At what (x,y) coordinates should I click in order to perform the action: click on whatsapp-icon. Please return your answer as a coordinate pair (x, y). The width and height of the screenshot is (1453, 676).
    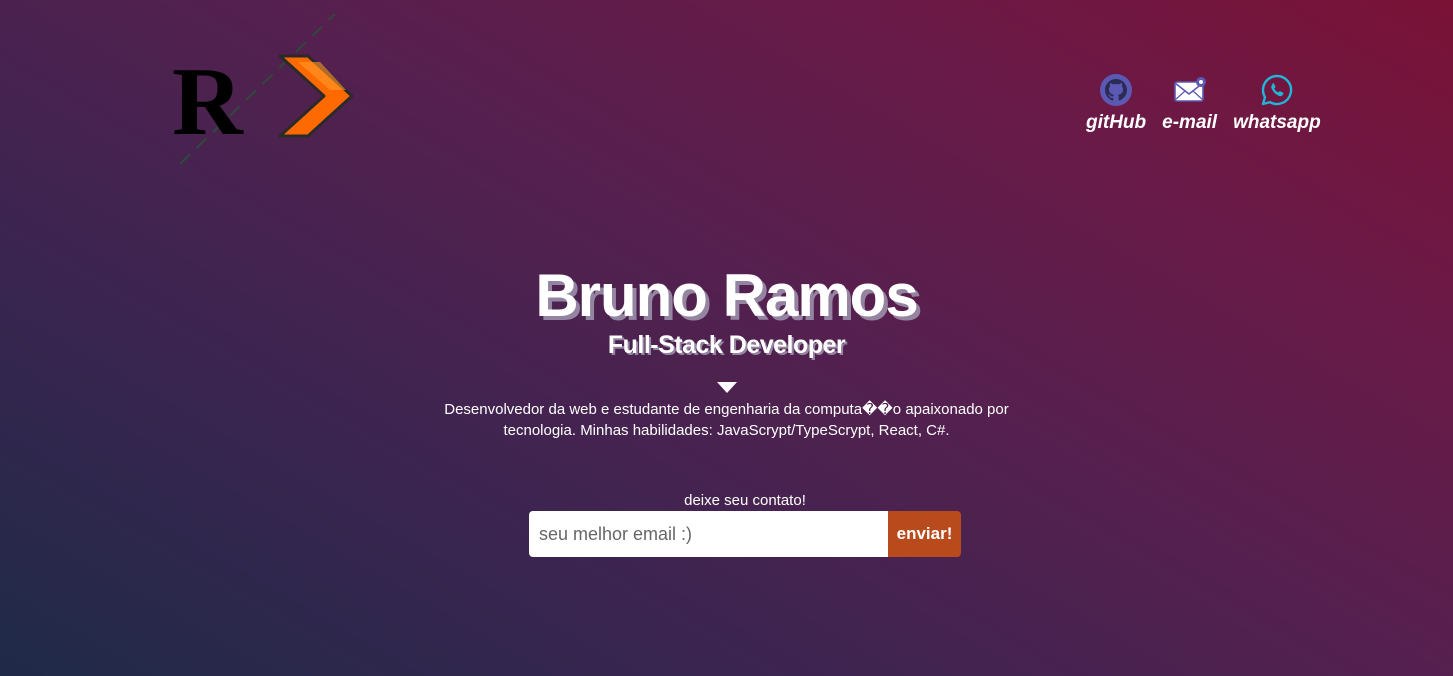
    Looking at the image, I should click on (1277, 90).